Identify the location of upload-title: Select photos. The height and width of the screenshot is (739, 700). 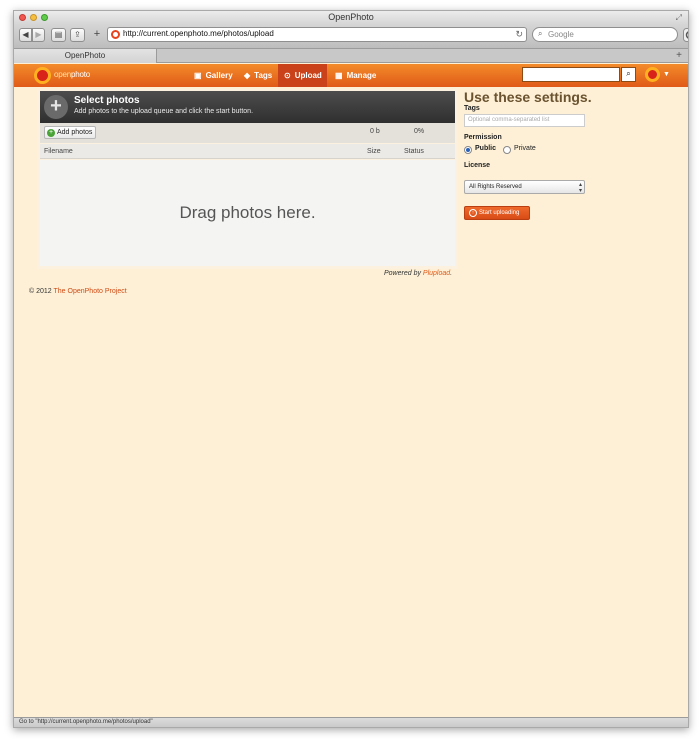
(107, 100).